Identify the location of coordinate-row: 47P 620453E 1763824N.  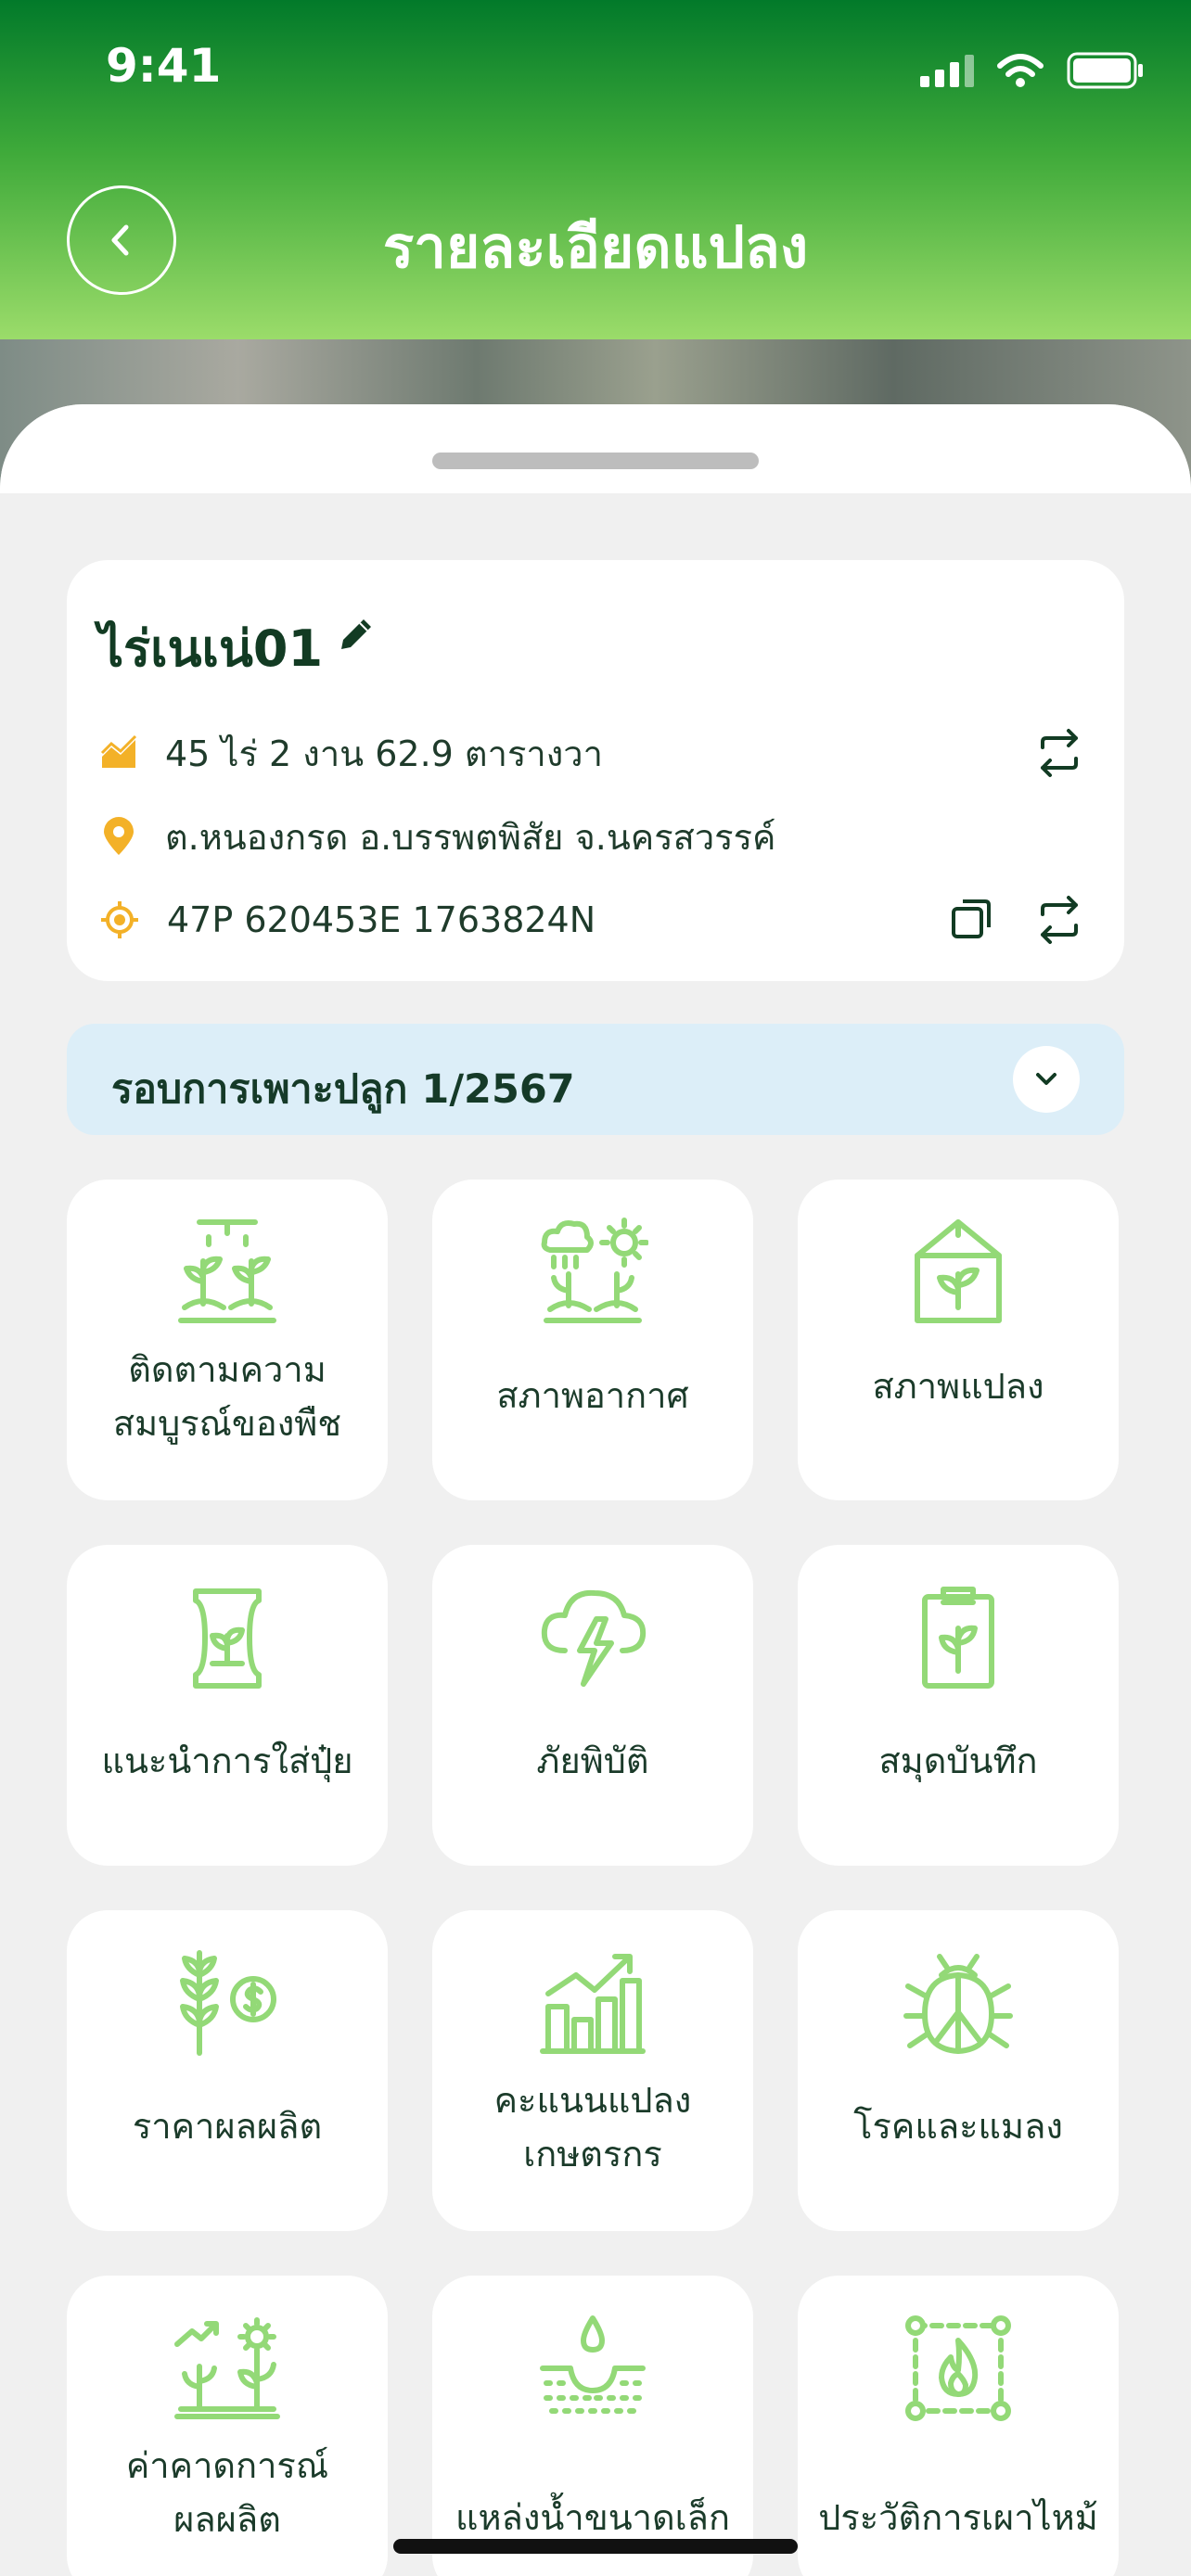
(348, 920).